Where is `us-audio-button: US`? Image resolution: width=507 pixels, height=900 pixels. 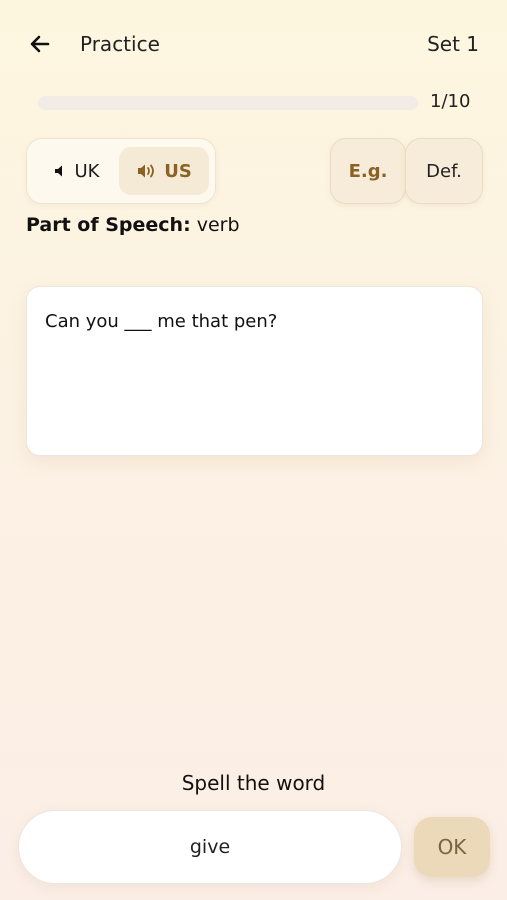
us-audio-button: US is located at coordinates (164, 171).